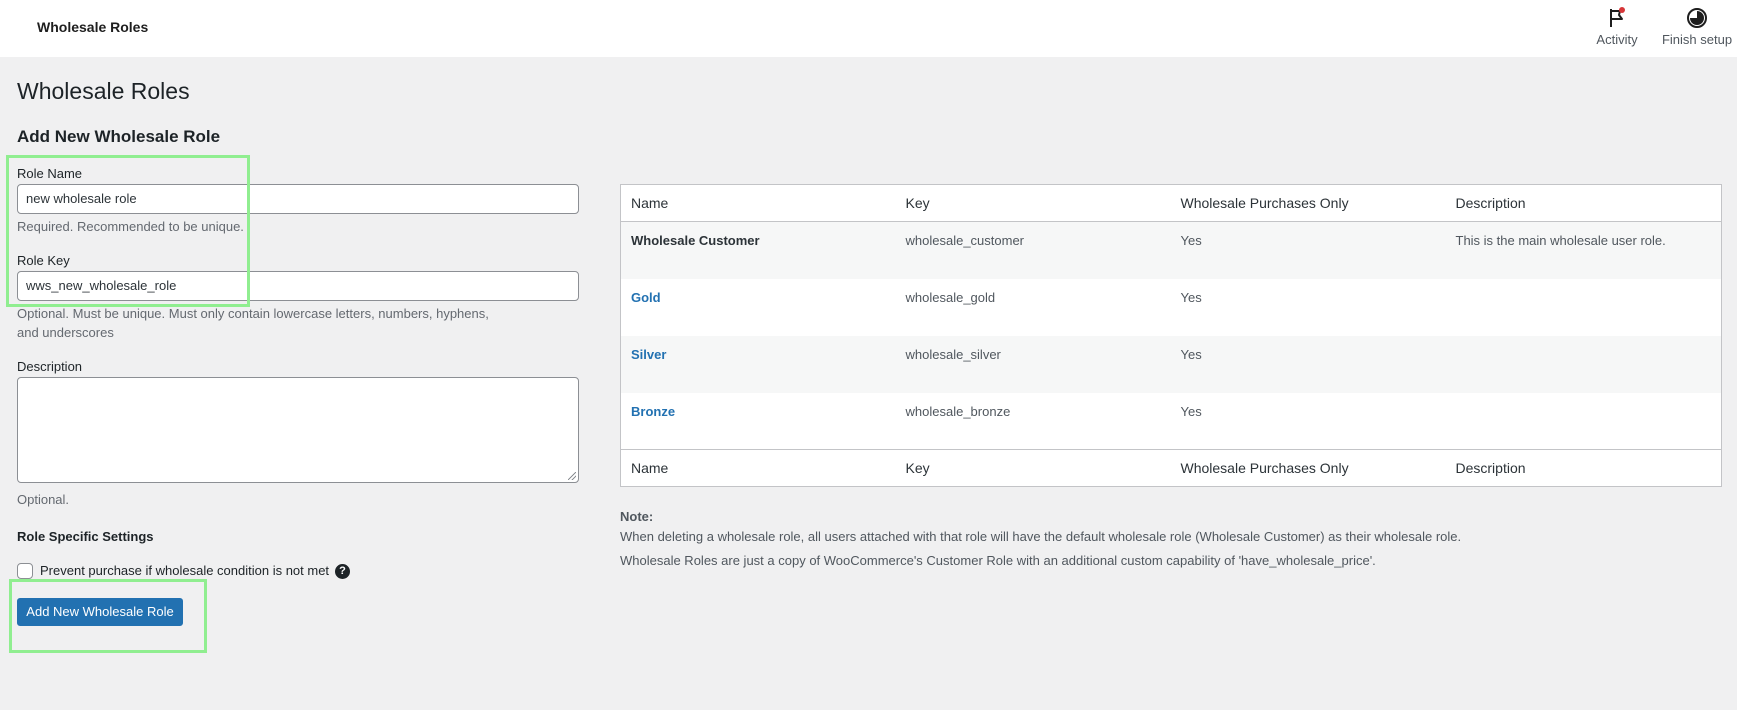 The width and height of the screenshot is (1737, 710). I want to click on footer-header-description: Description, so click(1583, 468).